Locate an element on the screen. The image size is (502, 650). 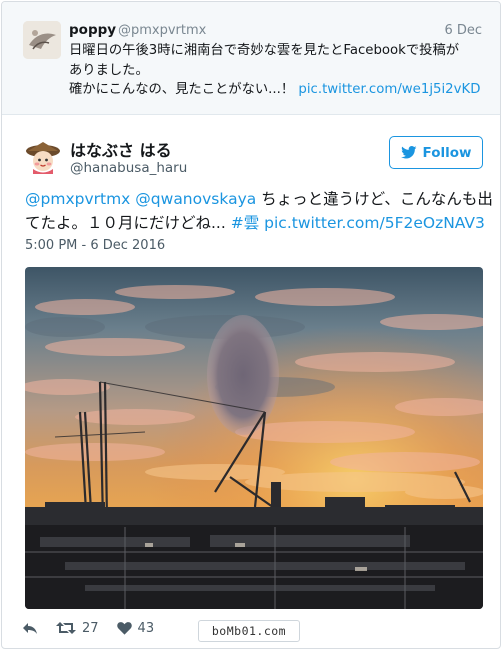
parent-pic-link: pic.twitter.com/we1j5i2vKD is located at coordinates (389, 89).